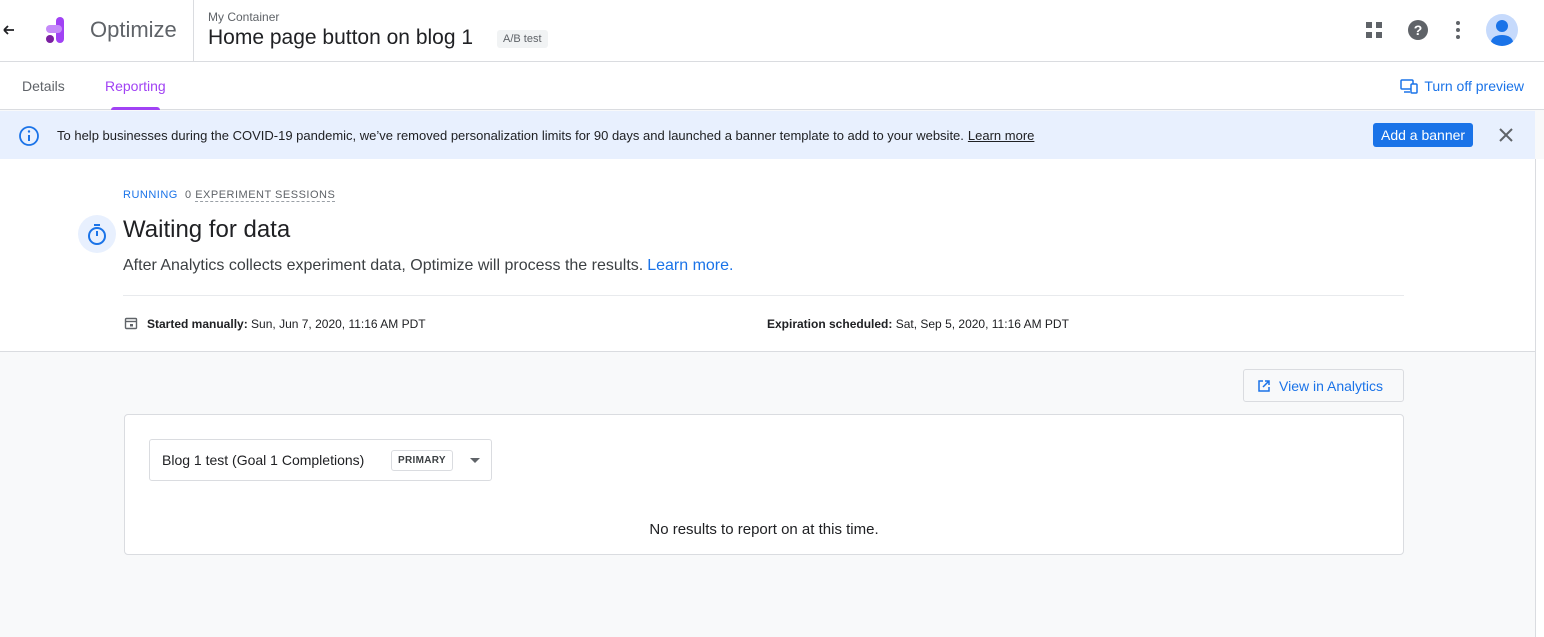  I want to click on turn-off-preview-button: Turn off preview, so click(1462, 86).